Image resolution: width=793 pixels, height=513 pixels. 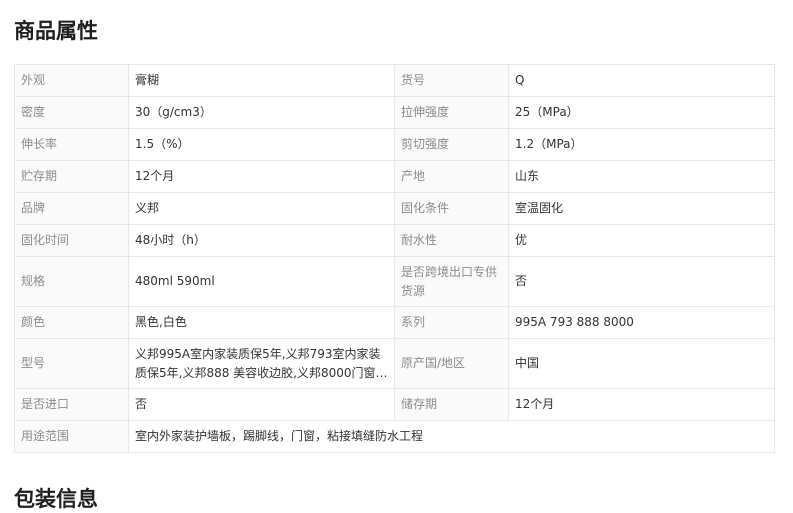 What do you see at coordinates (641, 322) in the screenshot?
I see `attr-value: 995A 793 888 8000` at bounding box center [641, 322].